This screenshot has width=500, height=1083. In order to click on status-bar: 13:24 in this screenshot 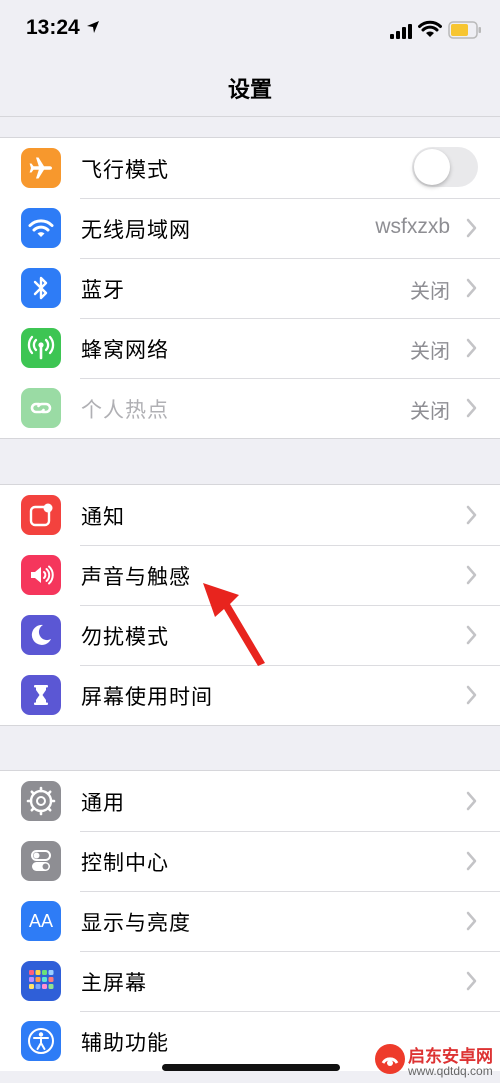, I will do `click(250, 31)`.